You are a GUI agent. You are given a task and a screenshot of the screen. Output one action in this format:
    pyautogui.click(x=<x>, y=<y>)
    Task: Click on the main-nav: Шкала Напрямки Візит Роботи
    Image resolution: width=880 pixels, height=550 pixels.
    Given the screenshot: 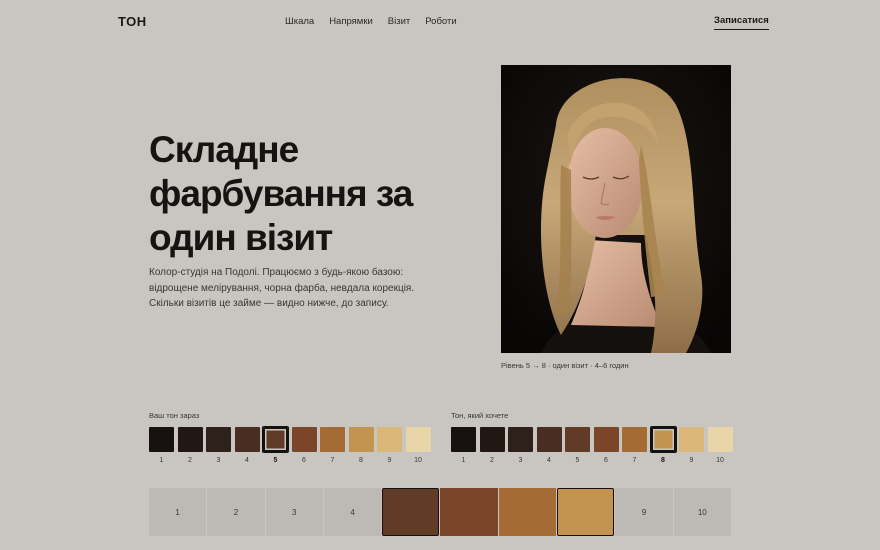 What is the action you would take?
    pyautogui.click(x=371, y=21)
    